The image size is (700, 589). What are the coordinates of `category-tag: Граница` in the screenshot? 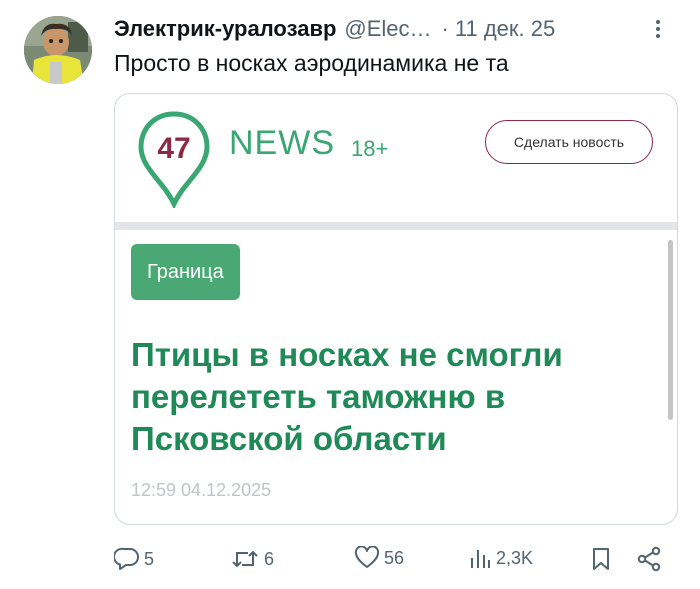 It's located at (185, 272).